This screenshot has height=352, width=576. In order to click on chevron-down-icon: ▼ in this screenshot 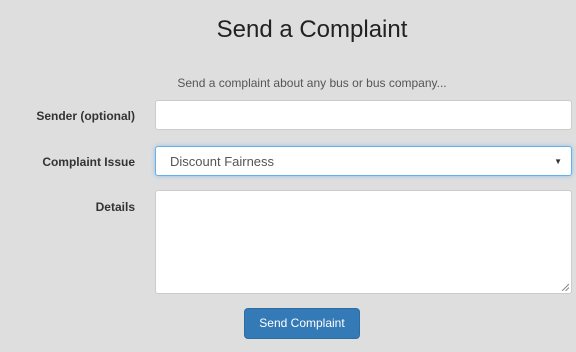, I will do `click(558, 161)`.